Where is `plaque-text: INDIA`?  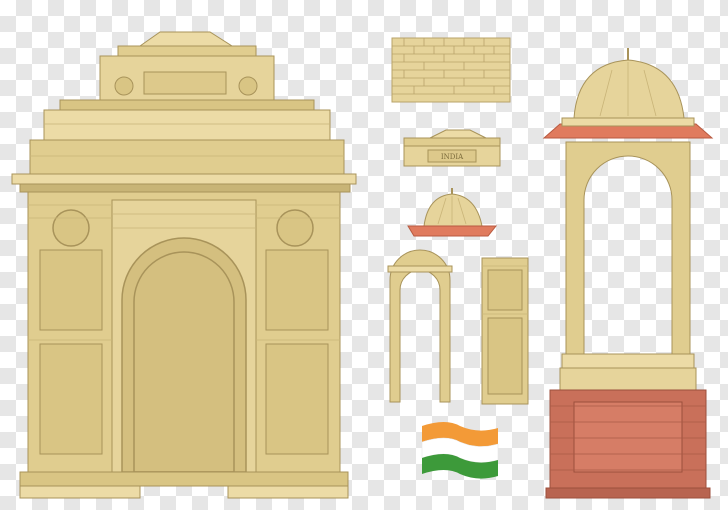
plaque-text: INDIA is located at coordinates (452, 157).